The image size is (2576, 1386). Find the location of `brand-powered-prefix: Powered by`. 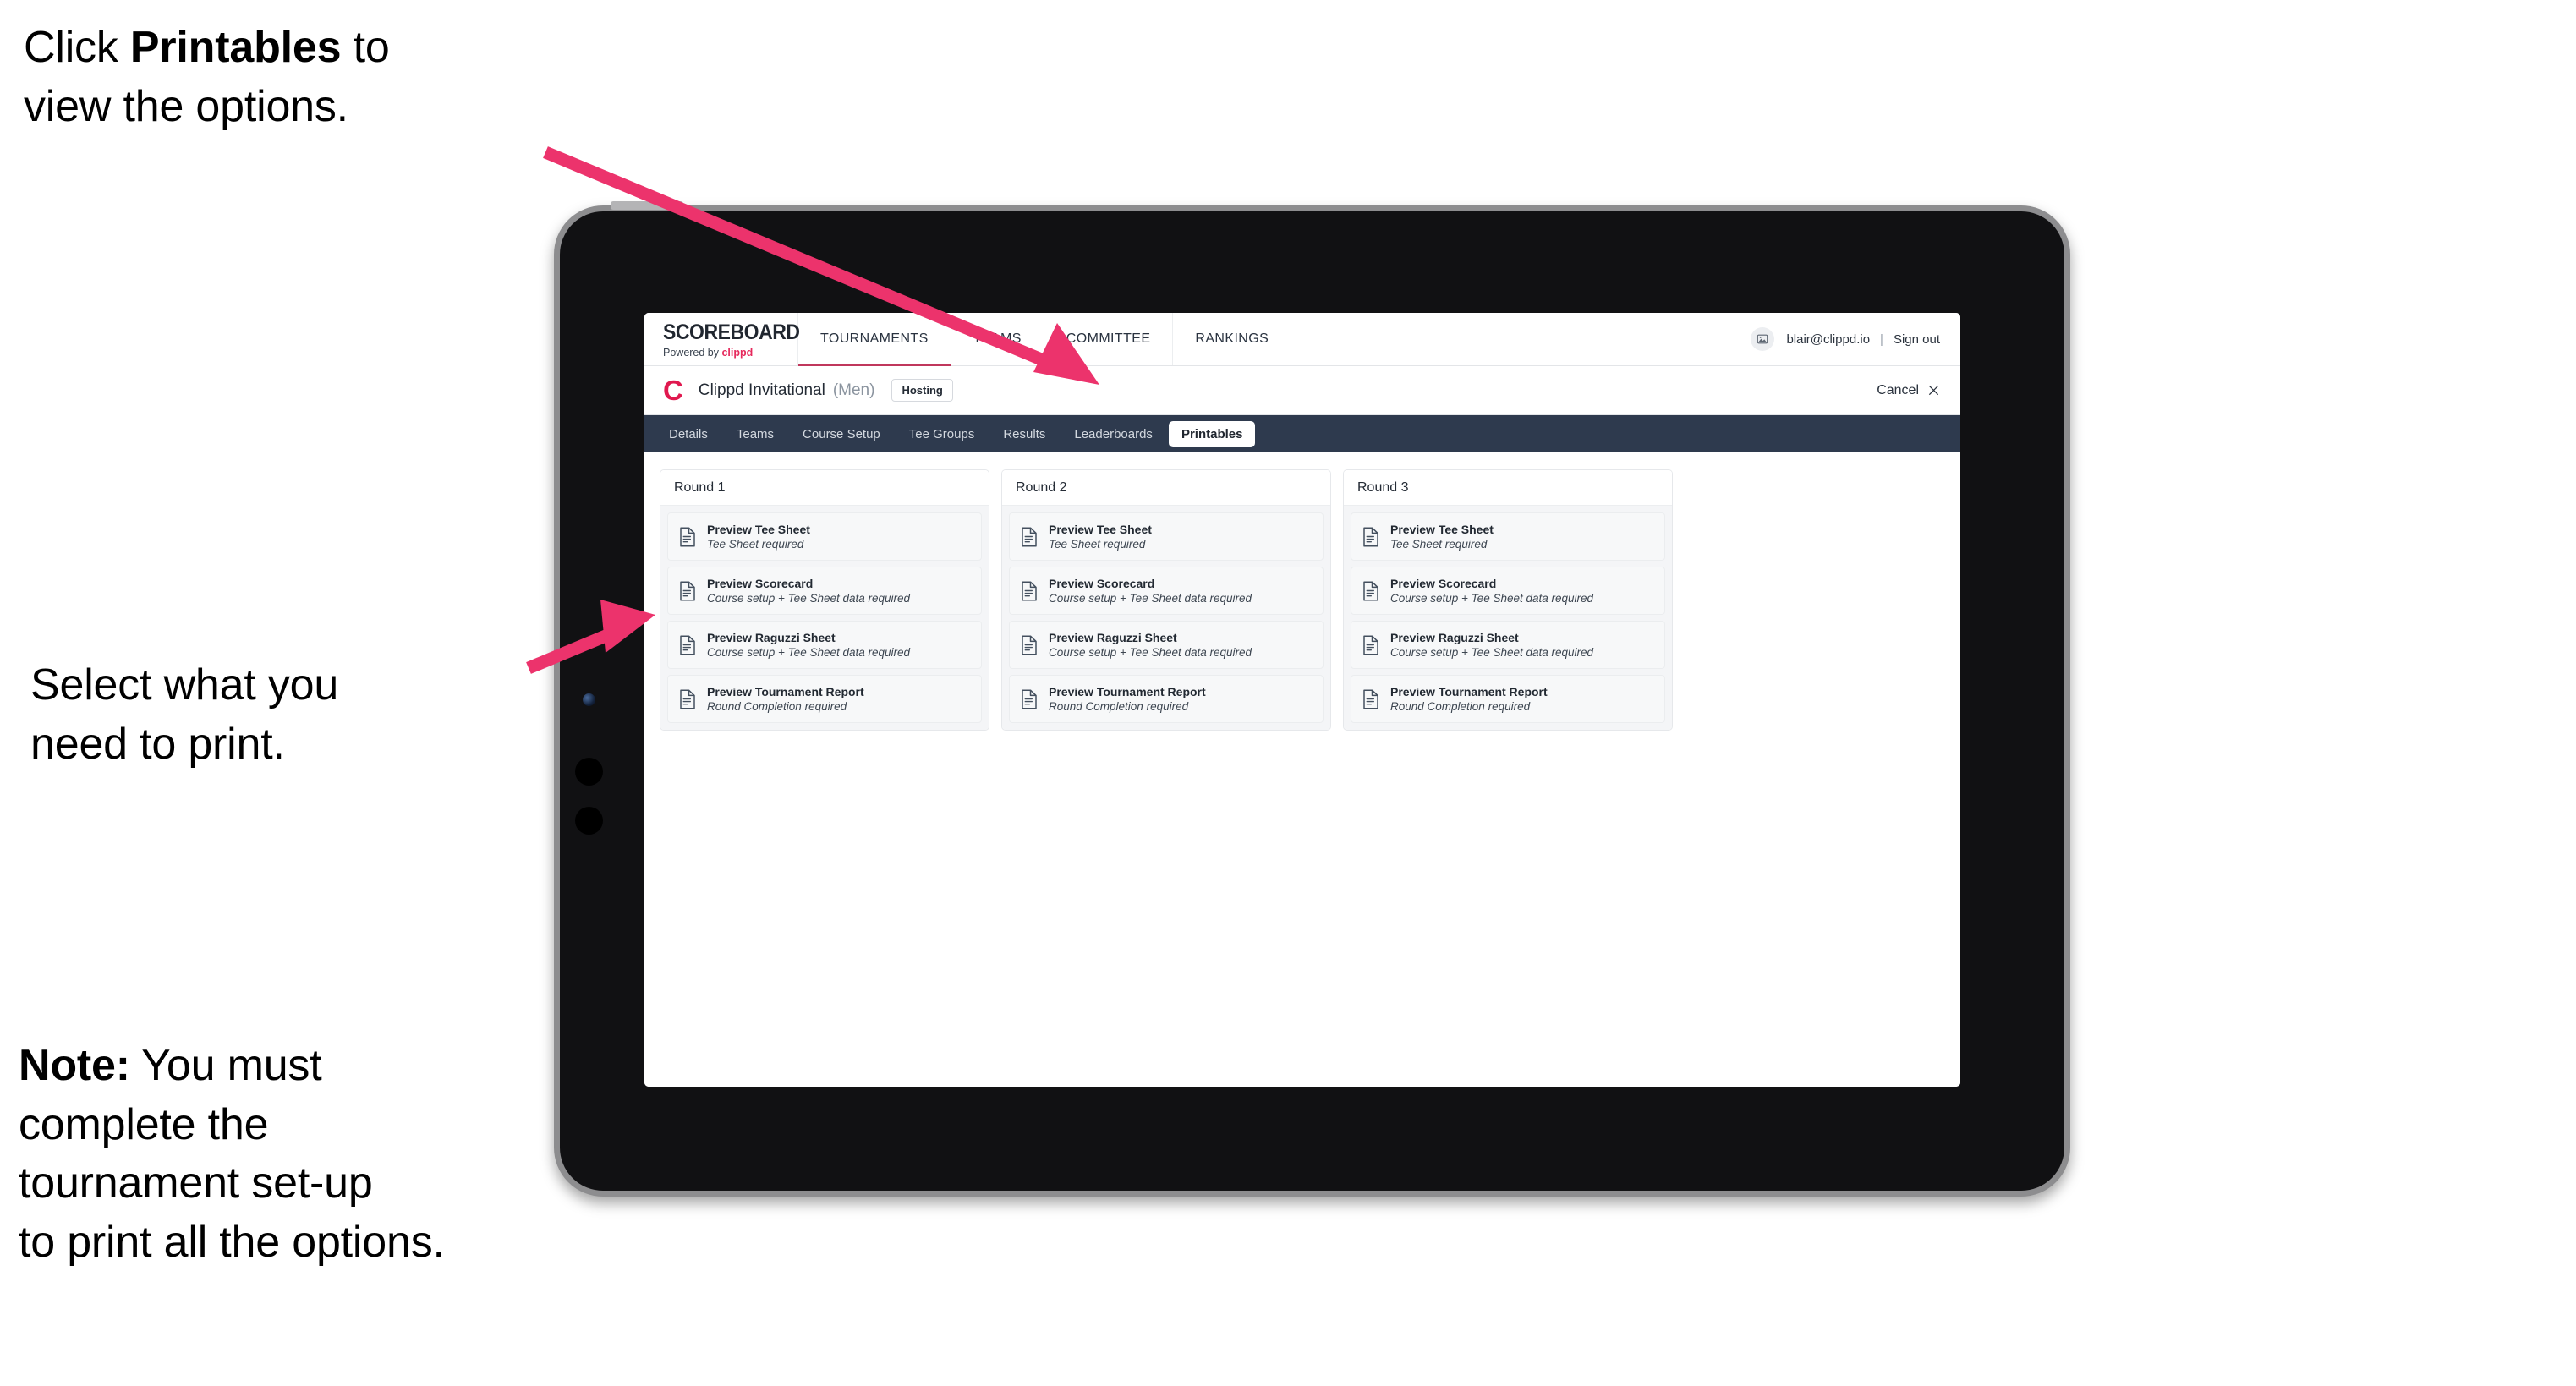

brand-powered-prefix: Powered by is located at coordinates (692, 352).